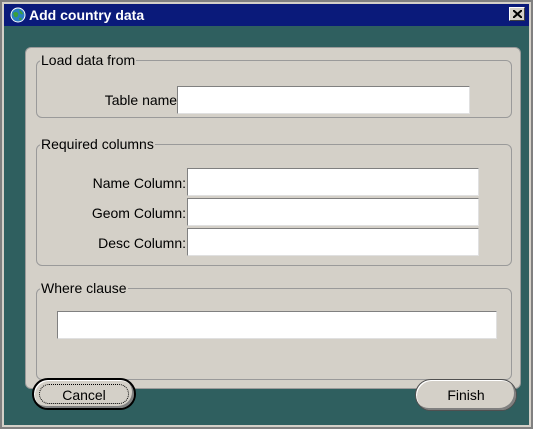 This screenshot has height=429, width=533. I want to click on table-name-input, so click(323, 100).